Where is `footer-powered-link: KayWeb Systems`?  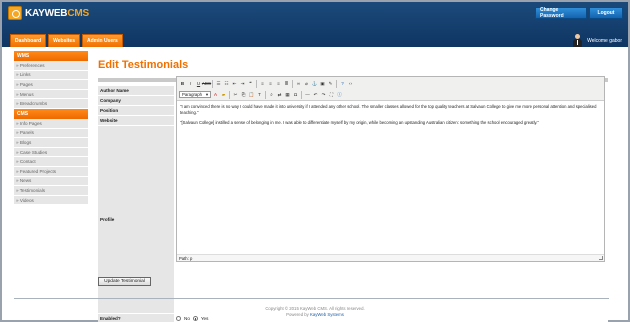 footer-powered-link: KayWeb Systems is located at coordinates (327, 314).